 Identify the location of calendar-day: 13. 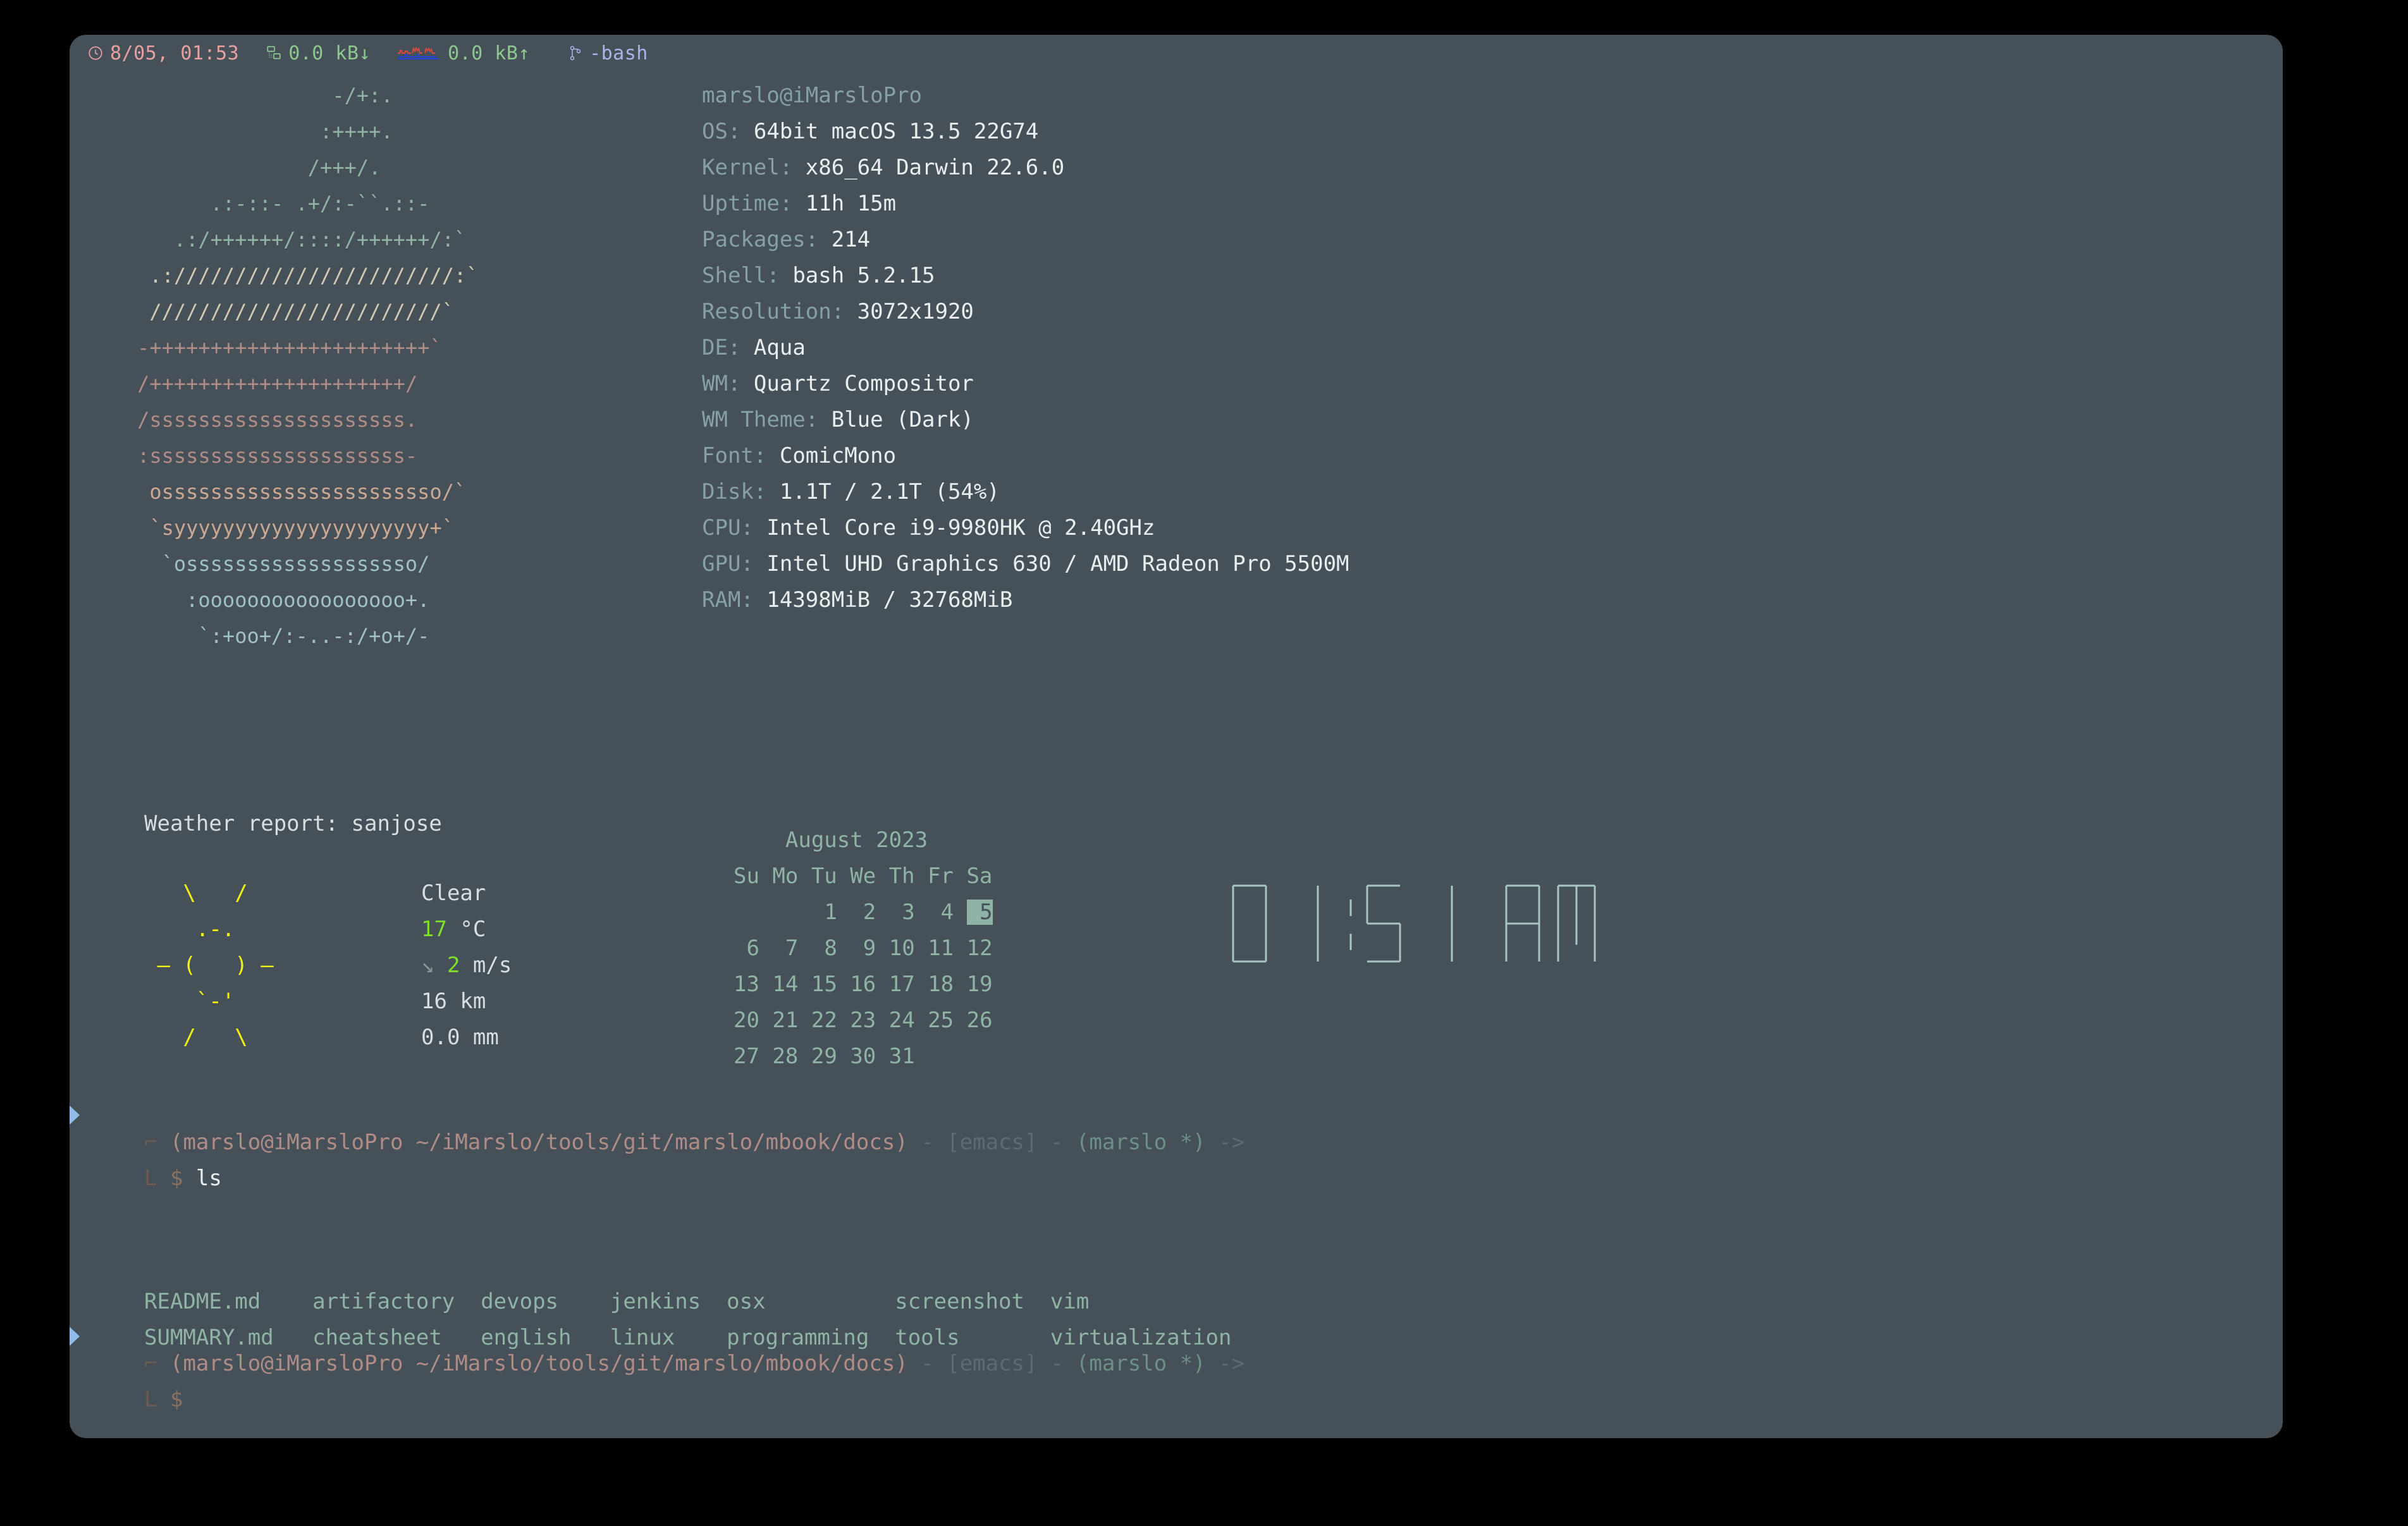
(746, 984).